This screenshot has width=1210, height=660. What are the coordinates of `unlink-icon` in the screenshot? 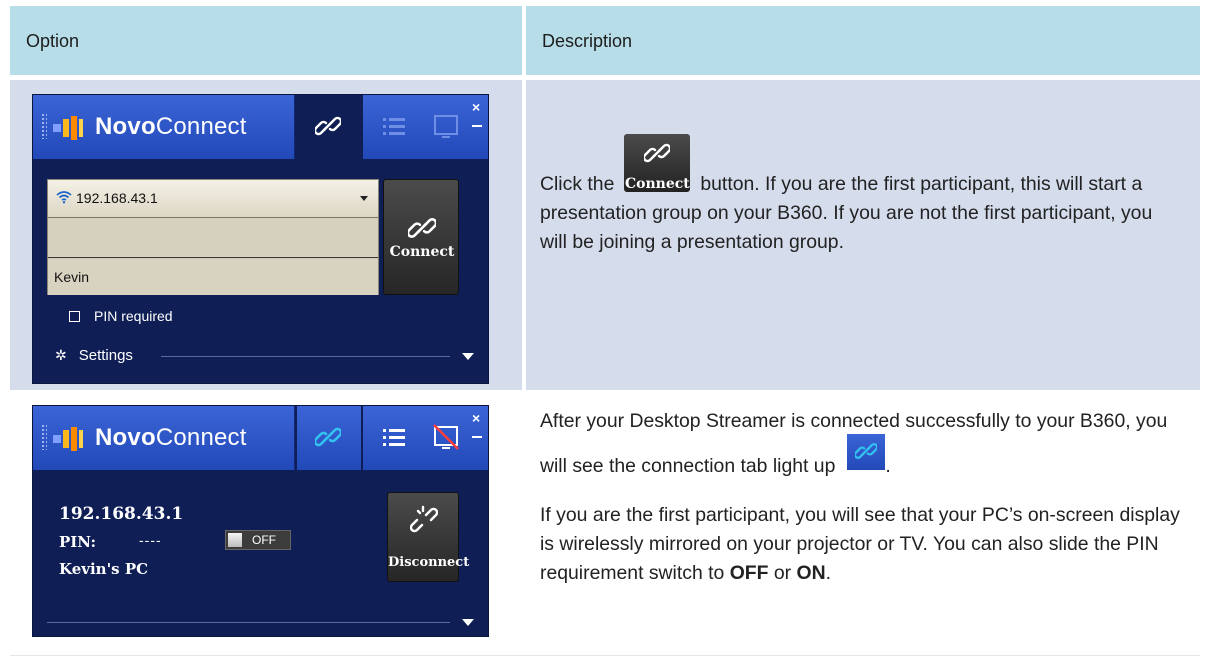 It's located at (424, 519).